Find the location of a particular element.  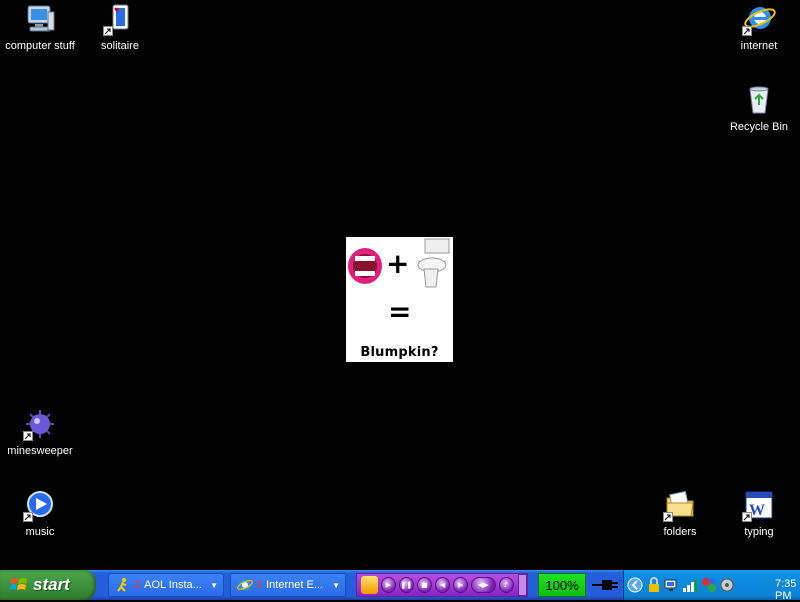

taskbar-button-internet-explorer: 2 Internet E... ▼ is located at coordinates (288, 585).